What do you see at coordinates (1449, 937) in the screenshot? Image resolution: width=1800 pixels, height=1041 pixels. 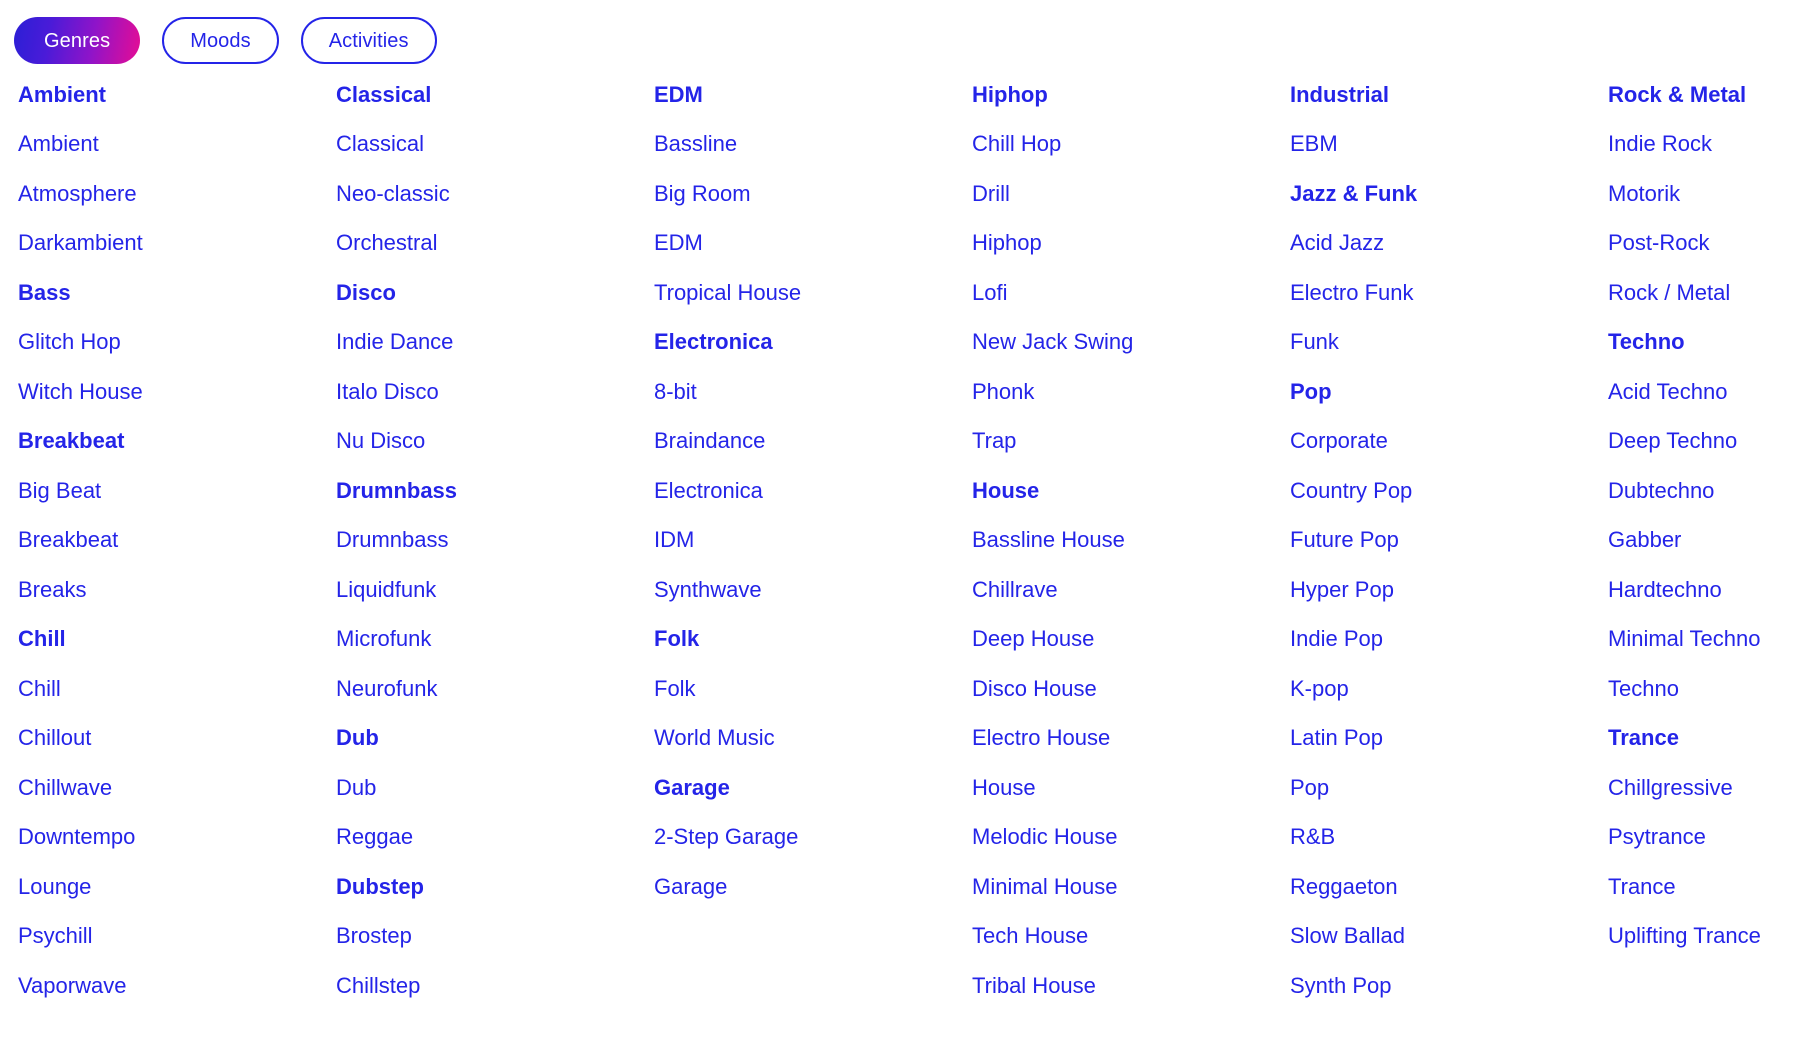 I see `genre-item: Slow Ballad` at bounding box center [1449, 937].